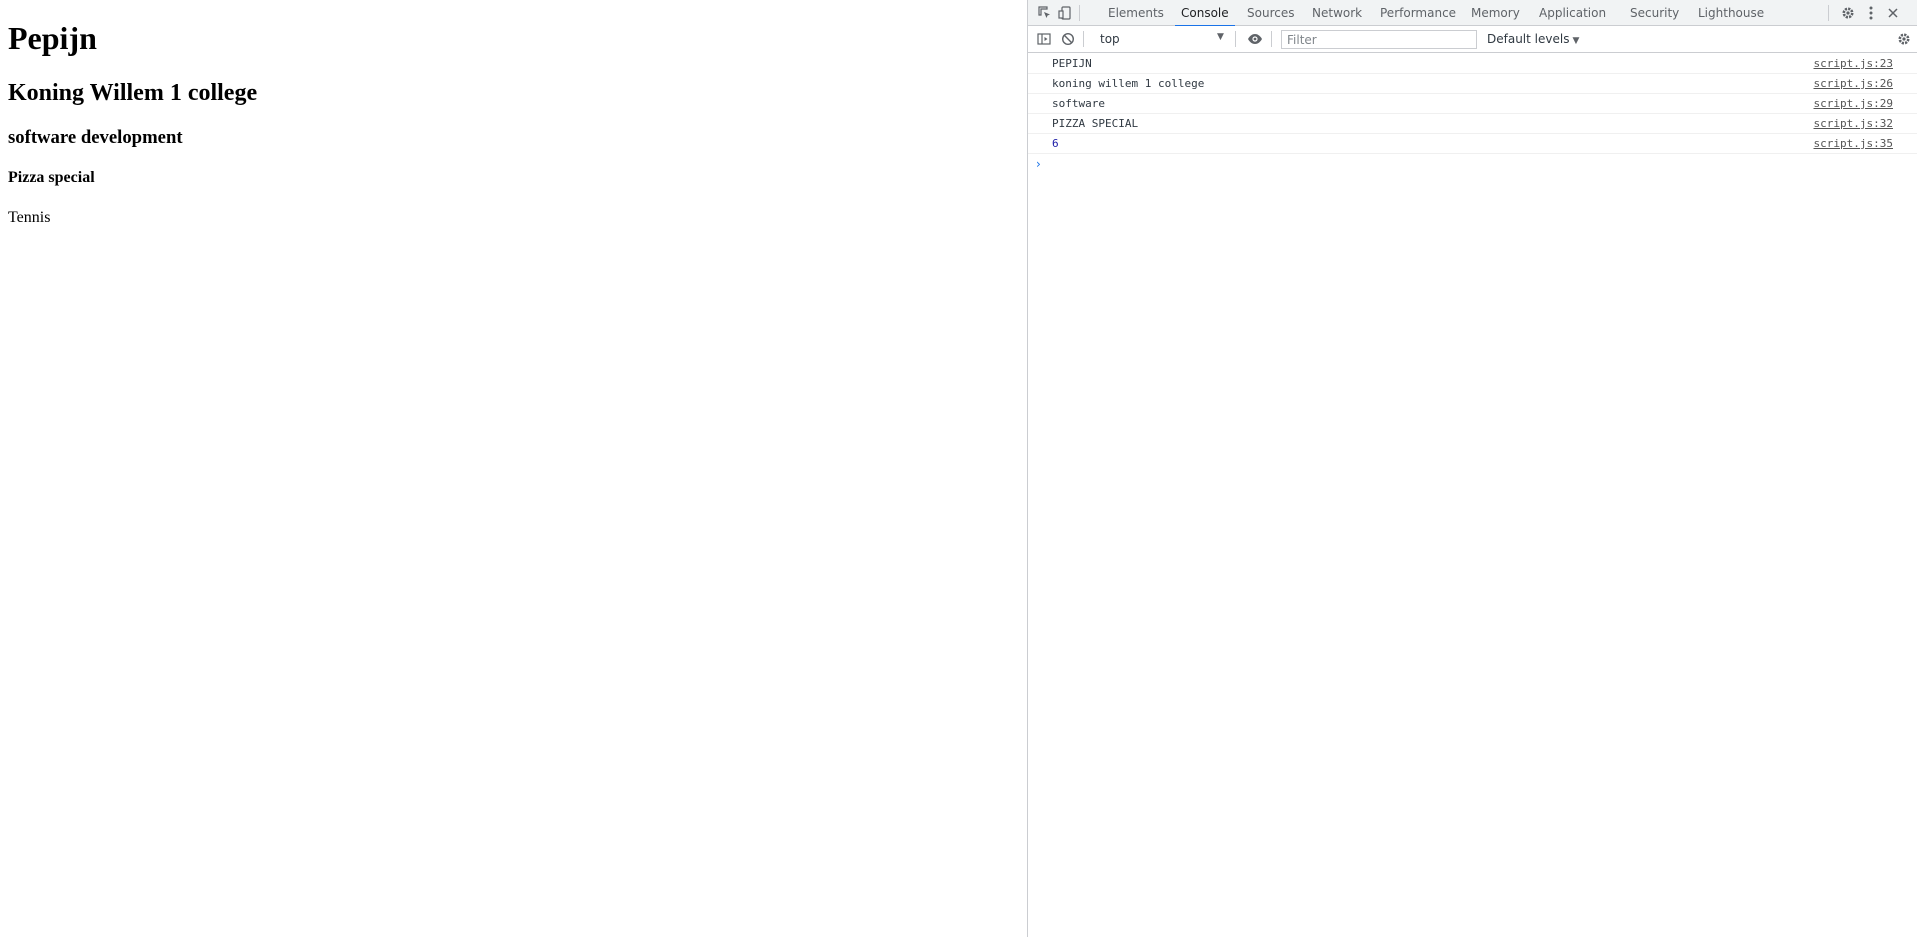 This screenshot has width=1917, height=937. Describe the element at coordinates (1205, 13) in the screenshot. I see `tab-console: Console` at that location.